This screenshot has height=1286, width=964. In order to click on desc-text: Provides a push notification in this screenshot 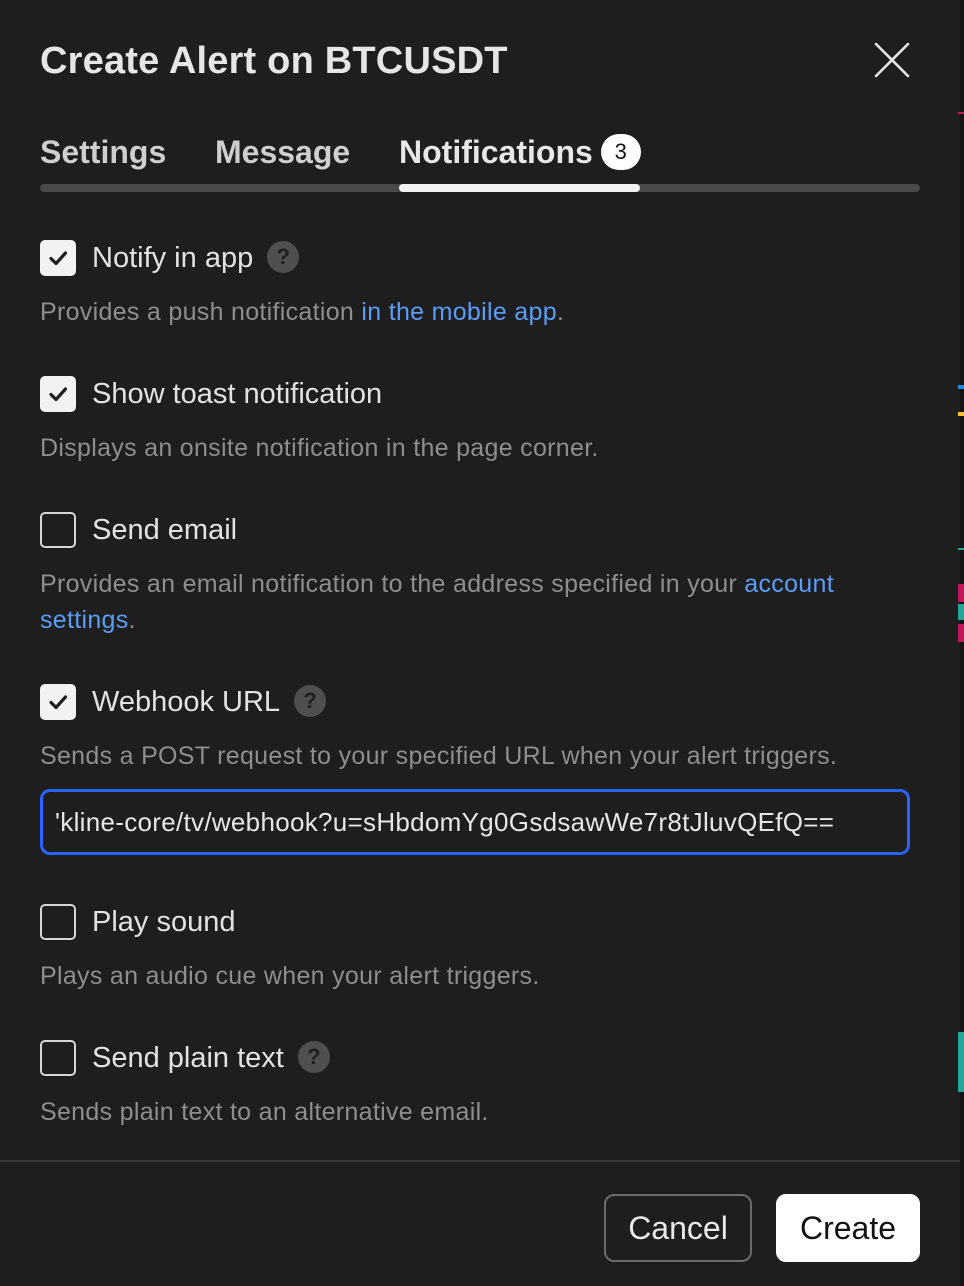, I will do `click(201, 312)`.